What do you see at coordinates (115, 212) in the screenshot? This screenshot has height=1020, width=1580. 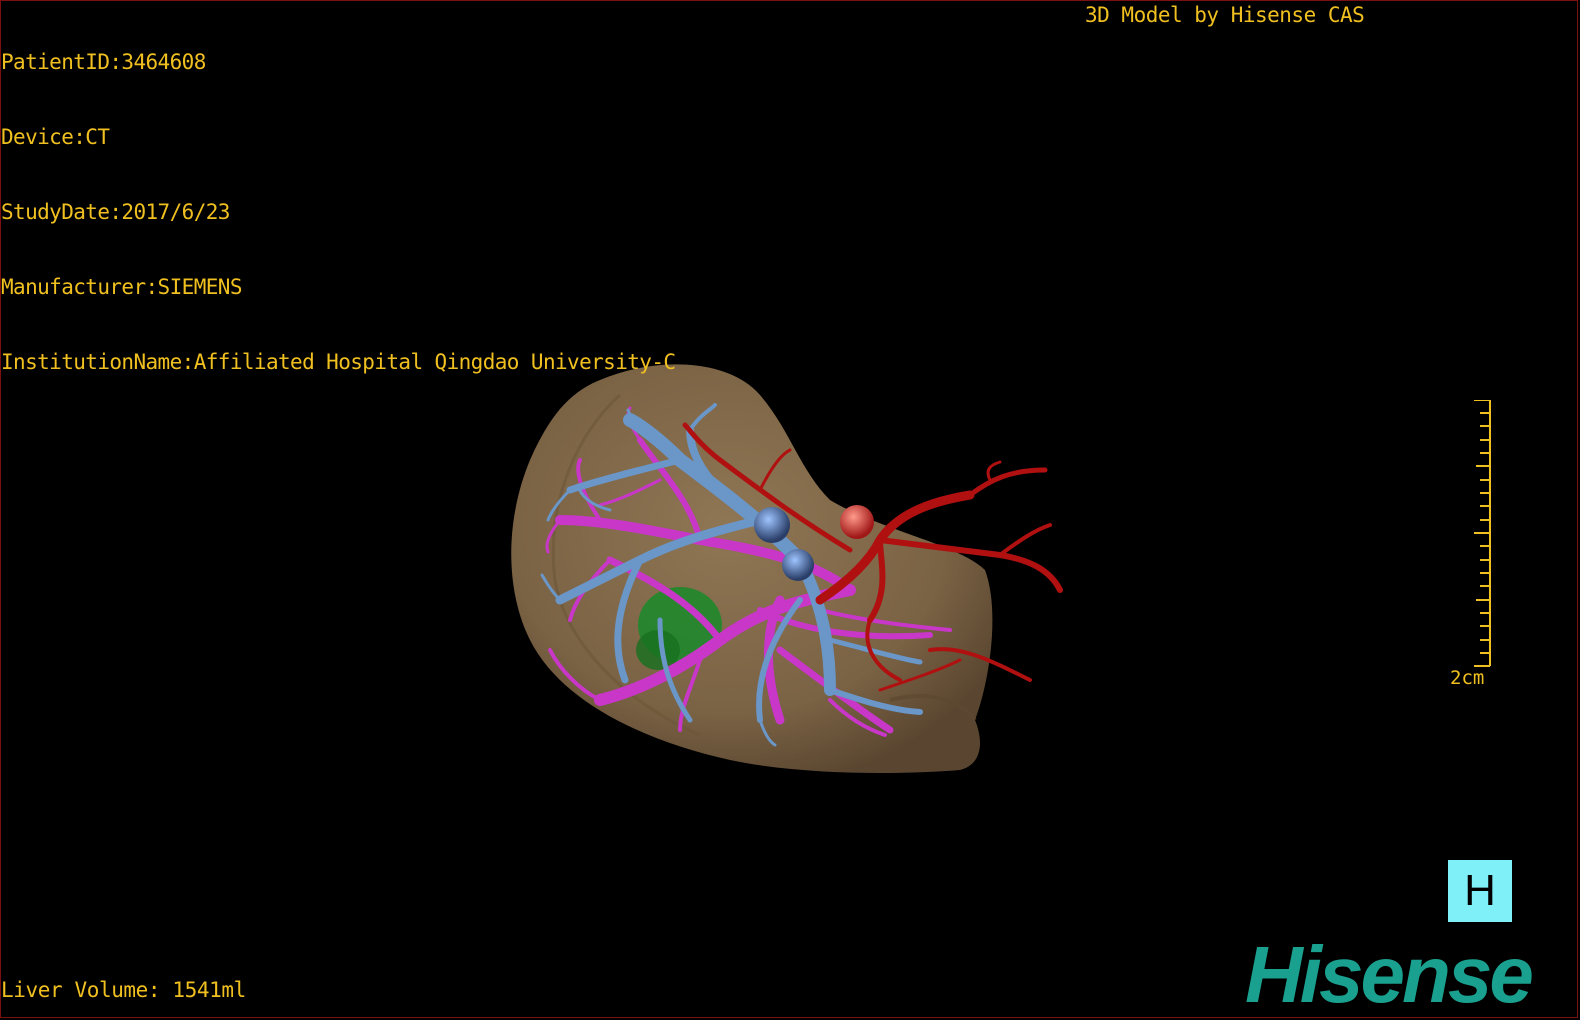 I see `study-date-label: StudyDate:2017/6/23` at bounding box center [115, 212].